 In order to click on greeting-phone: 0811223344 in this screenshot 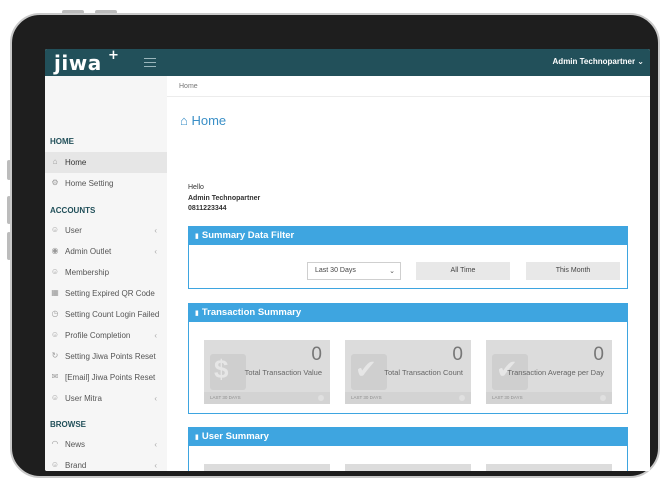, I will do `click(207, 208)`.